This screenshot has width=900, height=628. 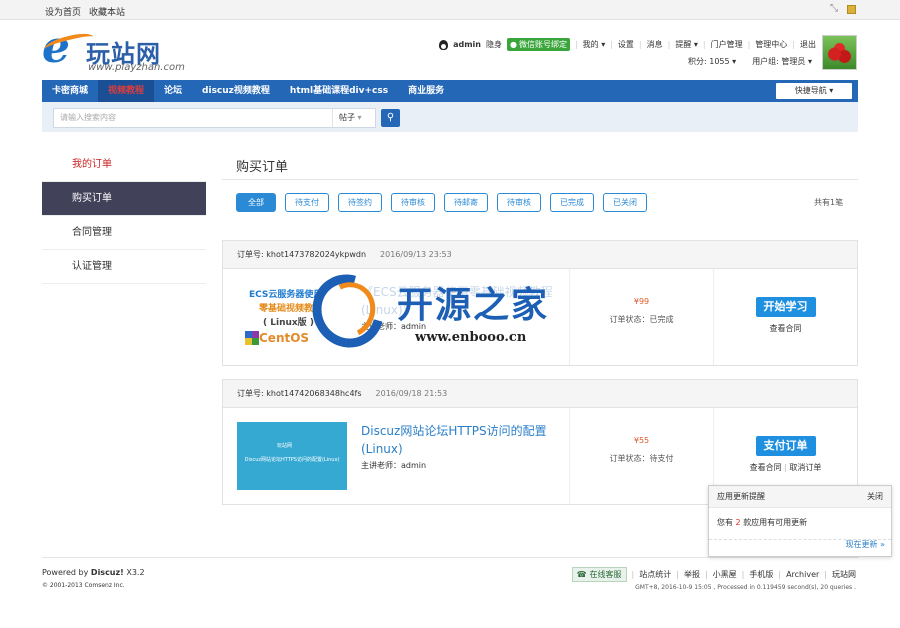 I want to click on filter-pending-review-2: 待审核, so click(x=519, y=202).